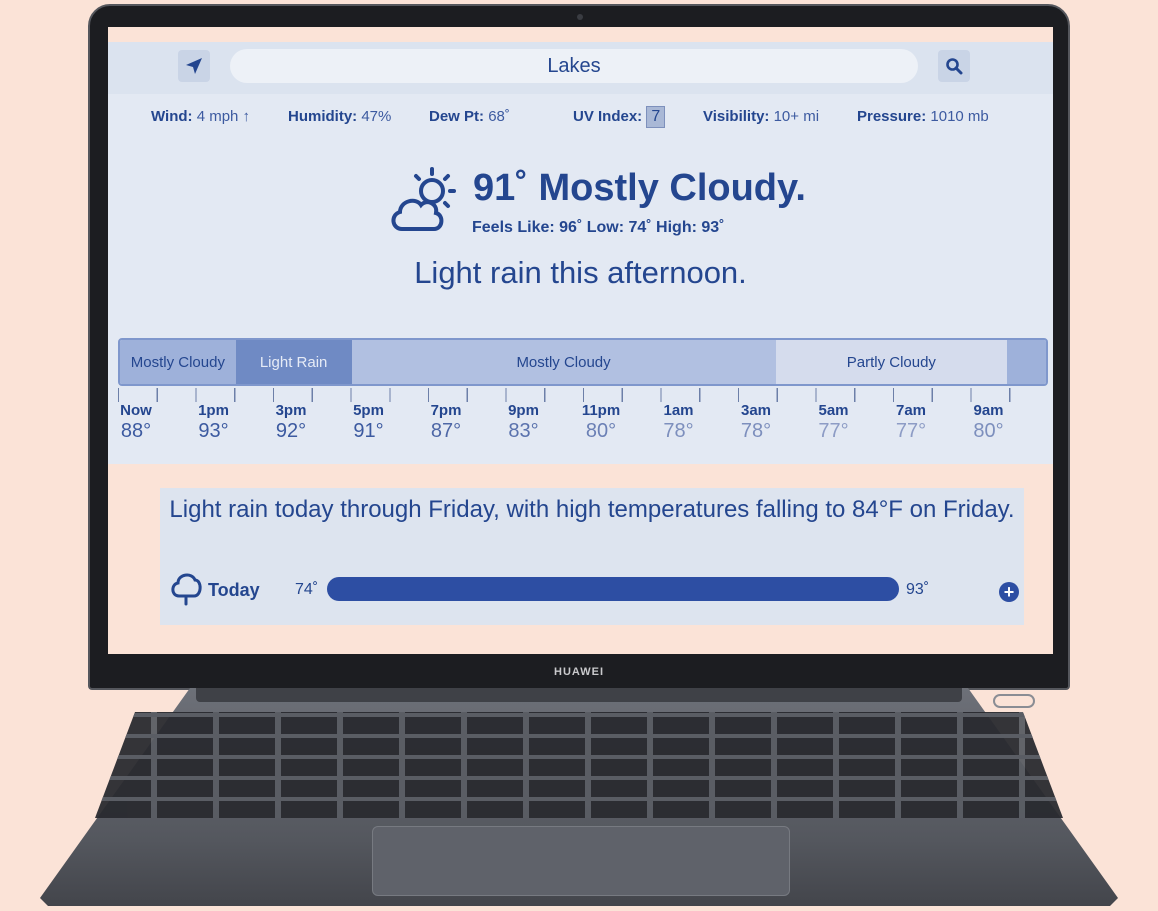 This screenshot has height=911, width=1158. I want to click on hour-label: 1pm, so click(213, 410).